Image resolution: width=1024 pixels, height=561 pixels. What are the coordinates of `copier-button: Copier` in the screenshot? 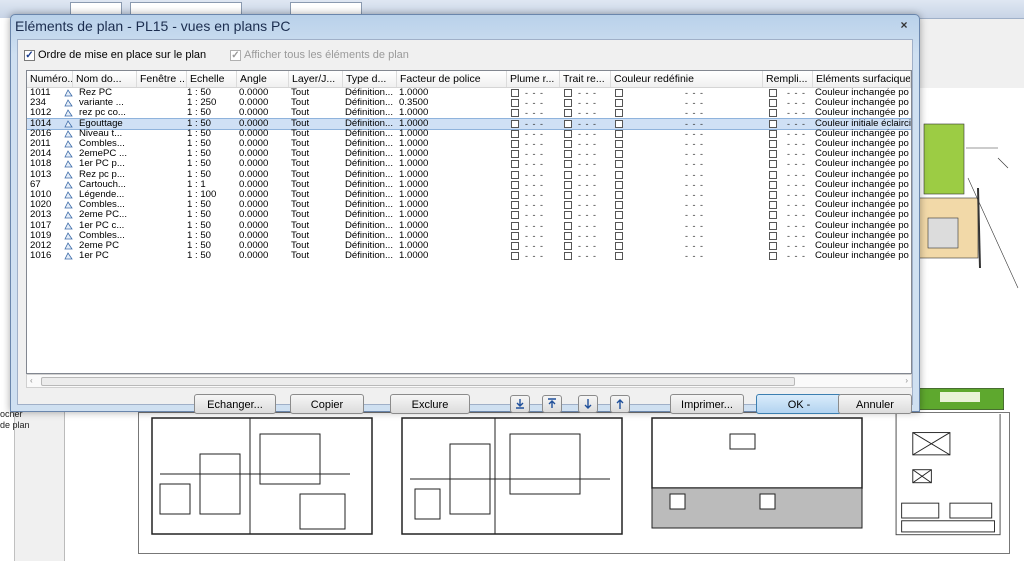 It's located at (327, 404).